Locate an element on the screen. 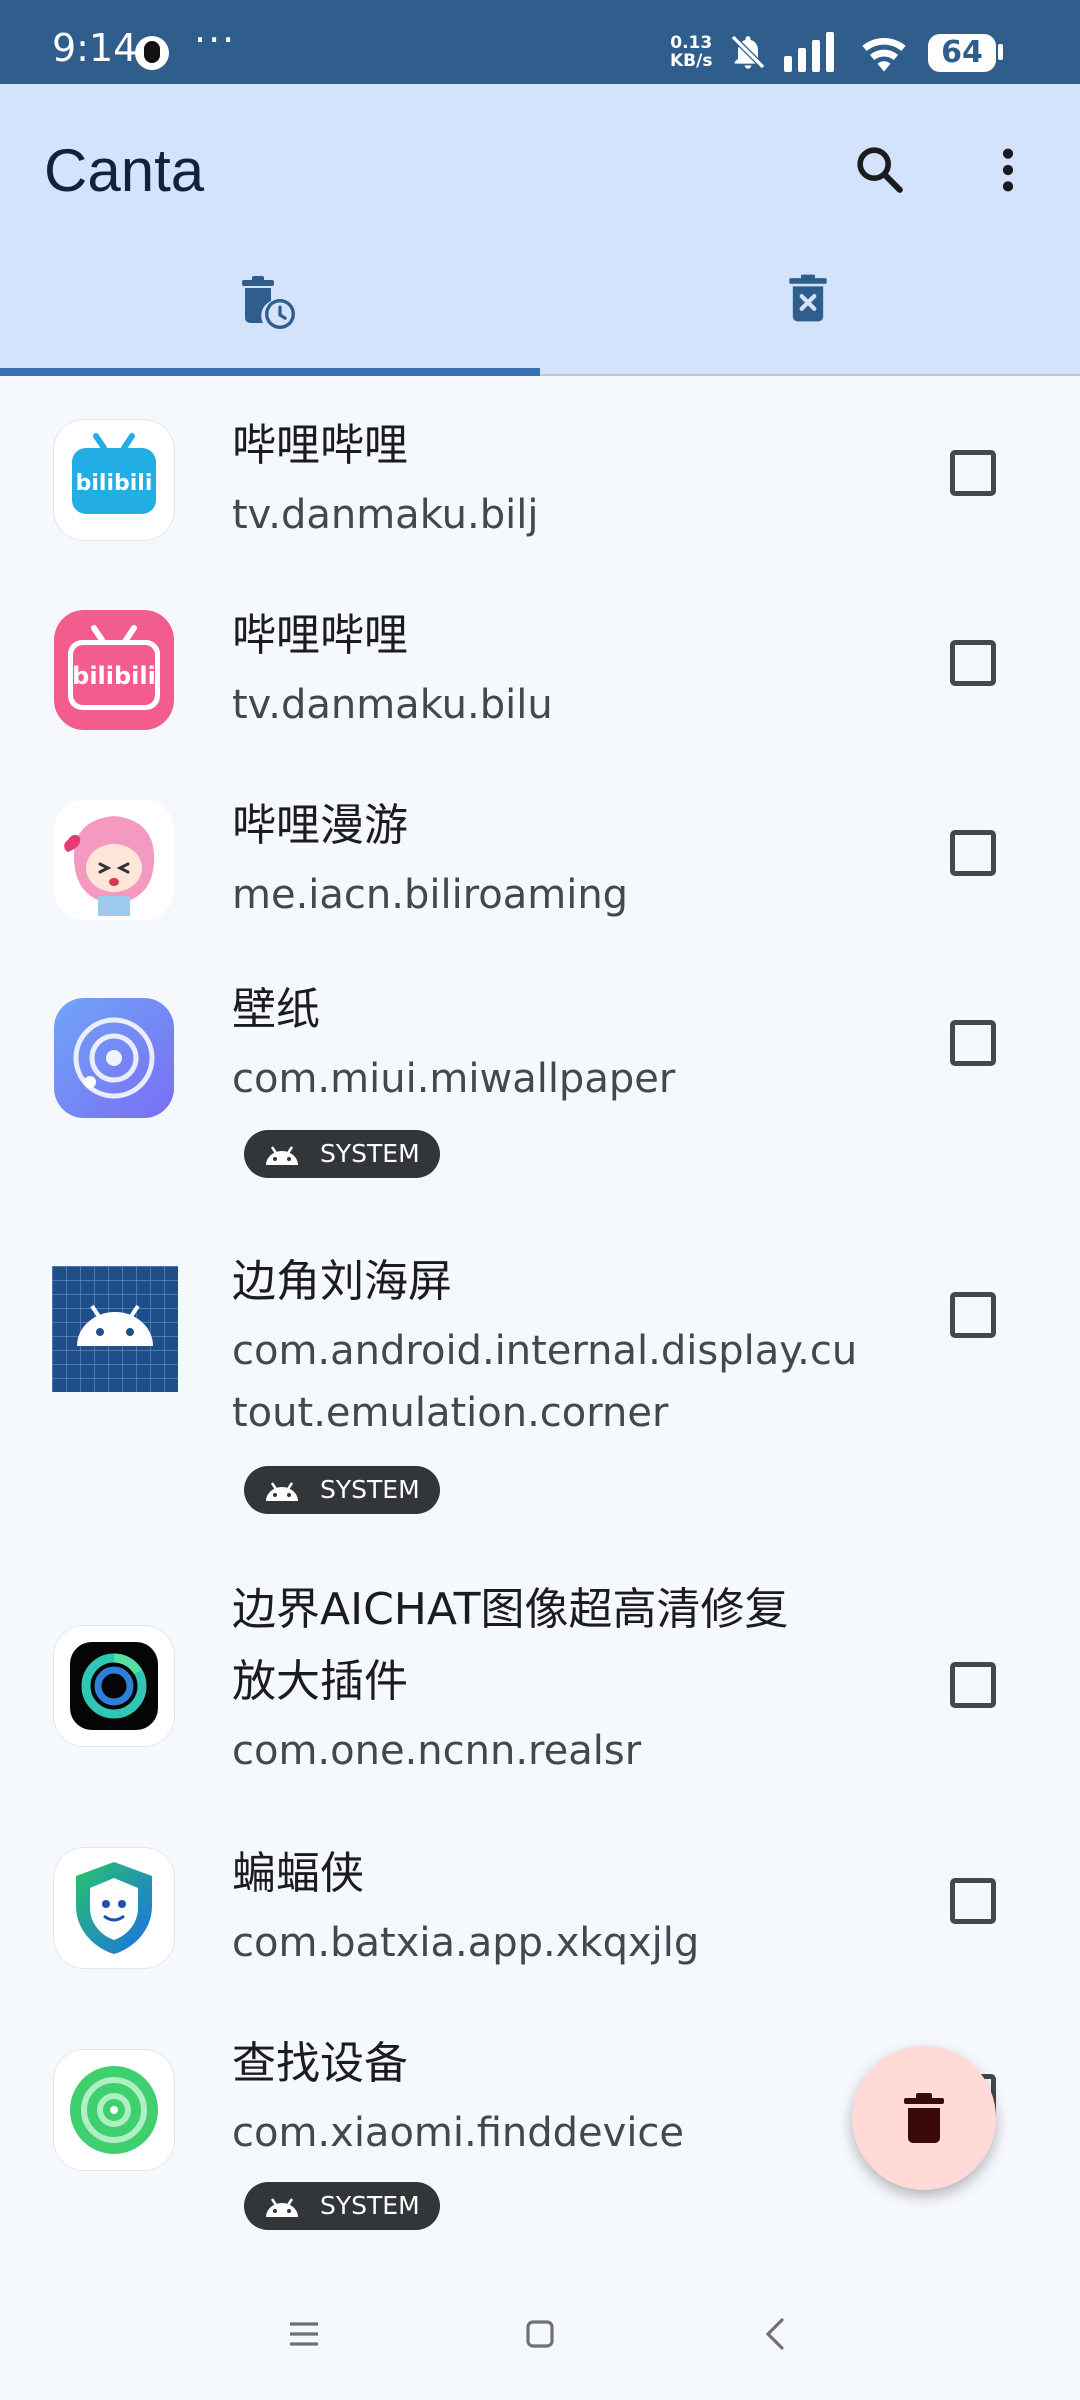  app-package: tv.danmaku.bilj is located at coordinates (385, 515).